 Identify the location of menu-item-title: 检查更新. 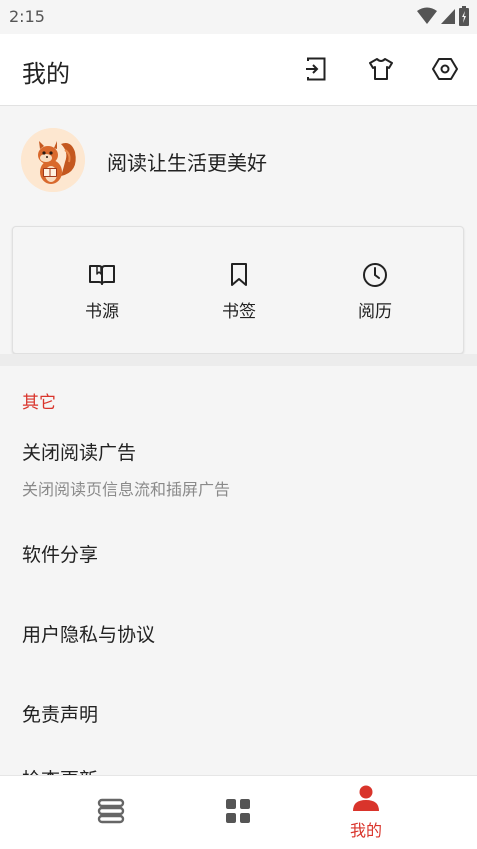
(60, 770).